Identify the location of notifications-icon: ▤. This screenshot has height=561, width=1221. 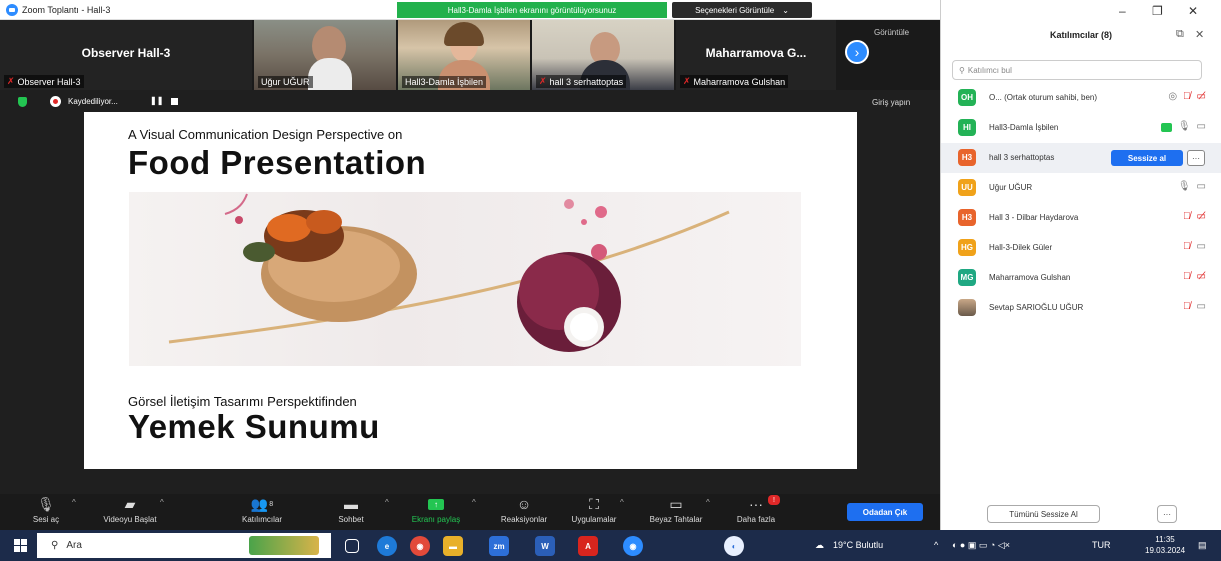
(1202, 545).